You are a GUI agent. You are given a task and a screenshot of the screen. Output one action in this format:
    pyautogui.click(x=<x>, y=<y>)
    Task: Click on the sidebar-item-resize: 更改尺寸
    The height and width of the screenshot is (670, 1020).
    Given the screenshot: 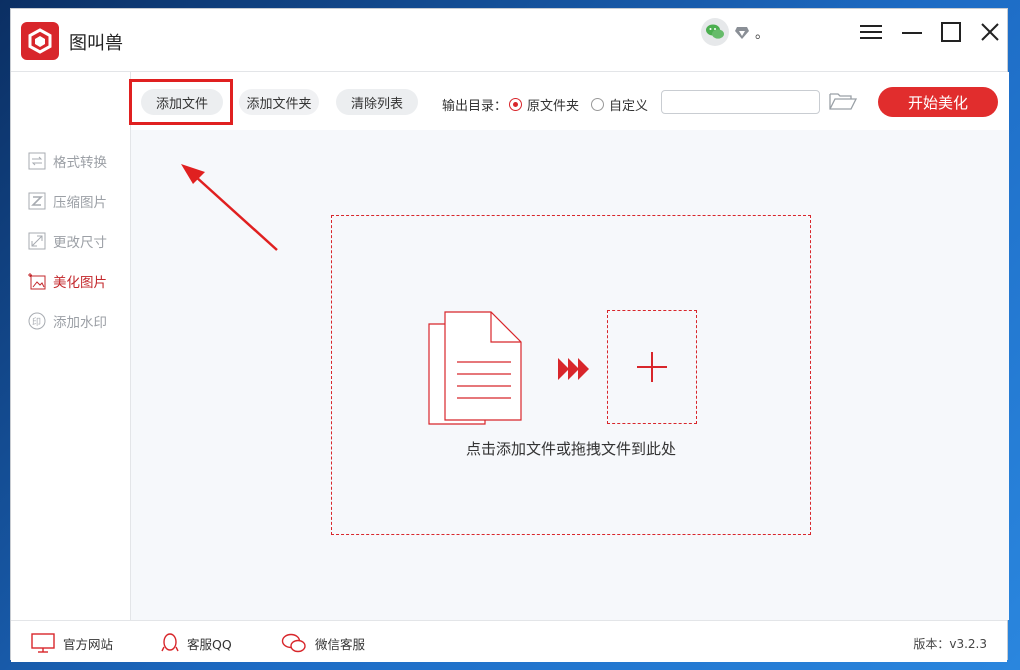 What is the action you would take?
    pyautogui.click(x=67, y=241)
    